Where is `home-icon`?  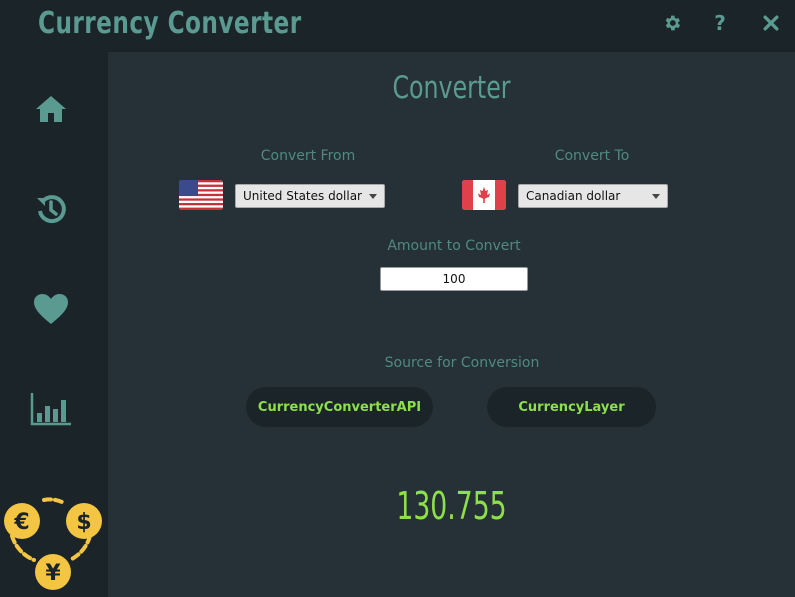 home-icon is located at coordinates (51, 109).